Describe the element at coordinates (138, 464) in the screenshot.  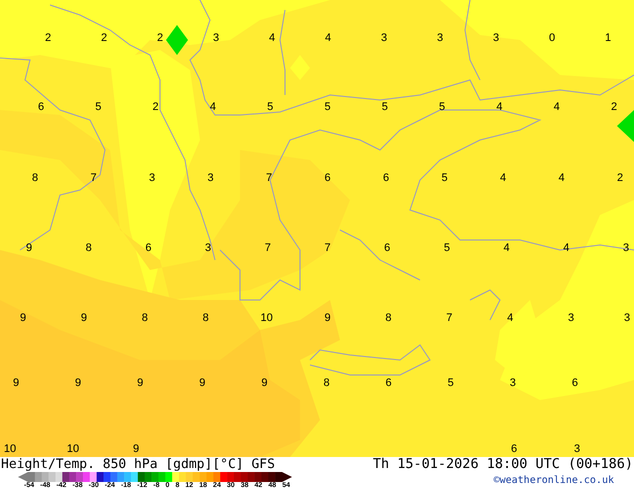
I see `chart-title: Height/Temp. 850 hPa [gdmp][°C] GFS` at that location.